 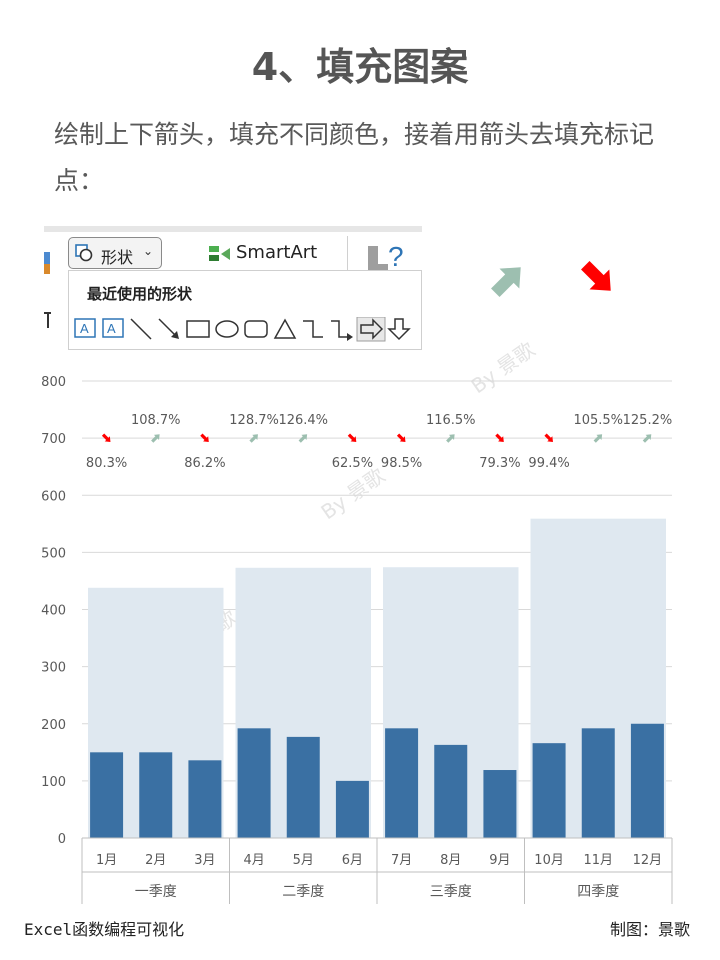 I want to click on shape-button-label: 形状, so click(x=117, y=257).